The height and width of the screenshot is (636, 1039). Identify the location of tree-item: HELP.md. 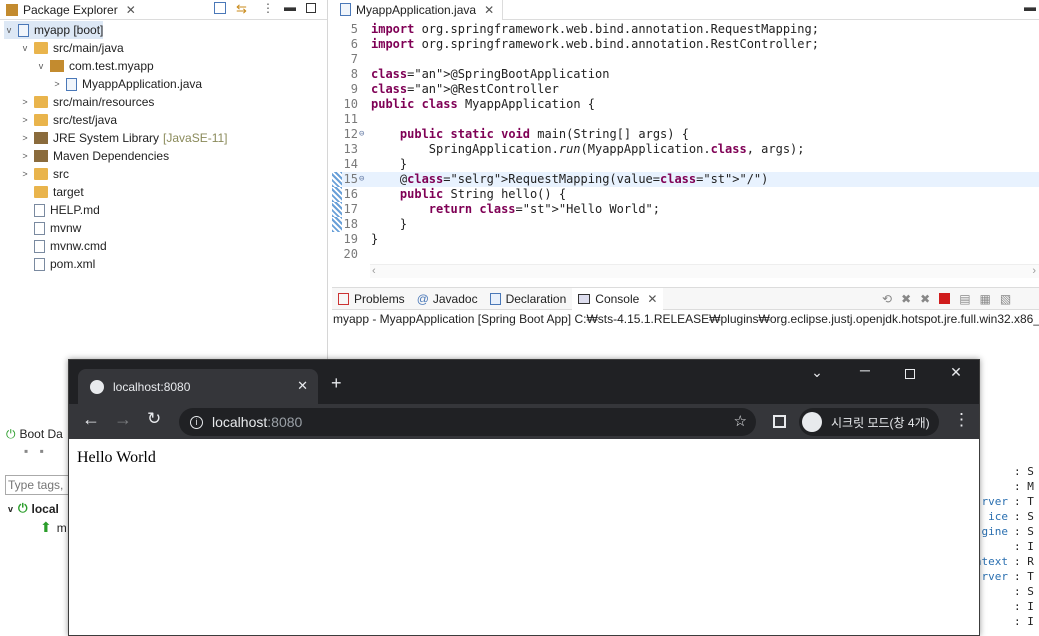
(60, 210).